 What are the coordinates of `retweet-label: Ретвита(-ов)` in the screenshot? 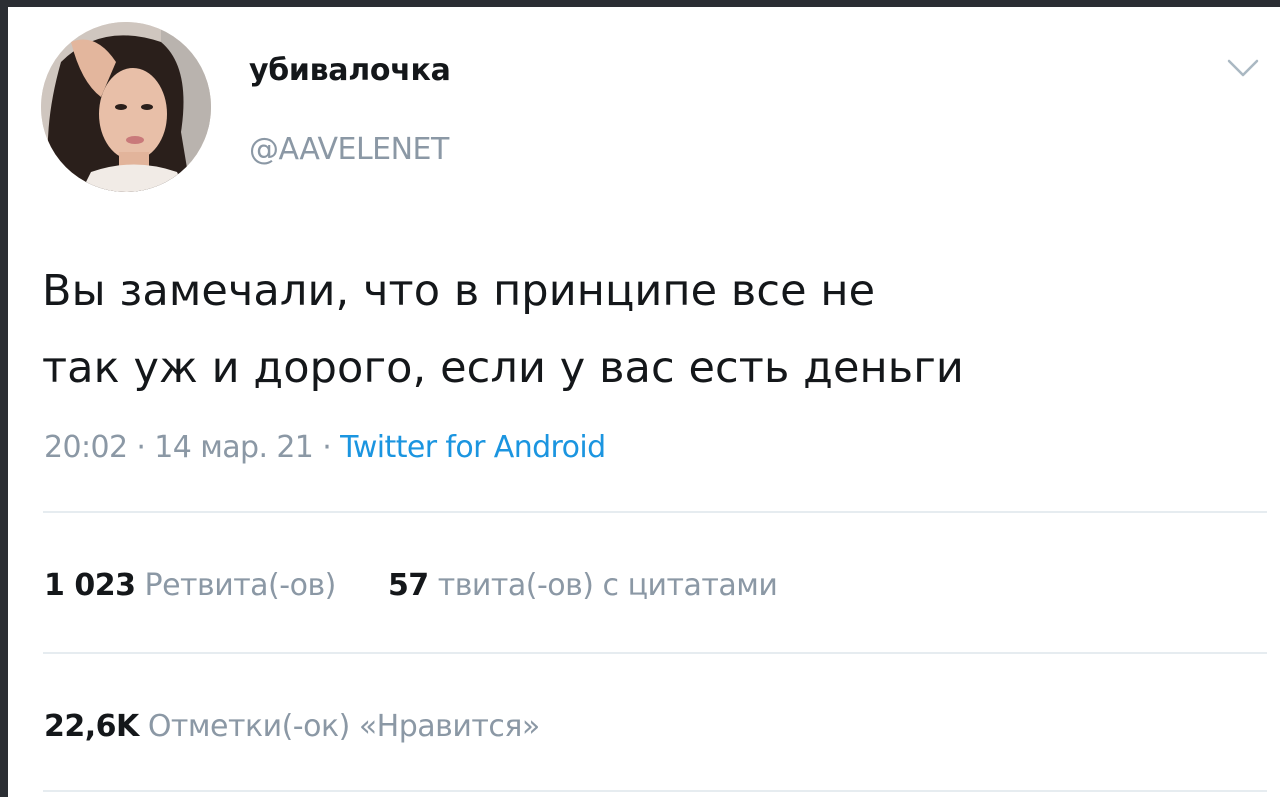 It's located at (240, 585).